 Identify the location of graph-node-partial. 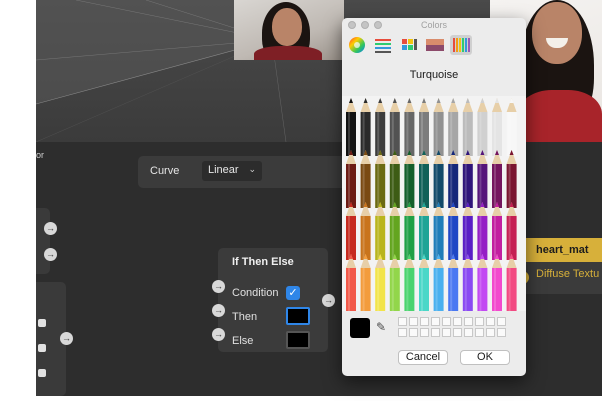
(43, 241).